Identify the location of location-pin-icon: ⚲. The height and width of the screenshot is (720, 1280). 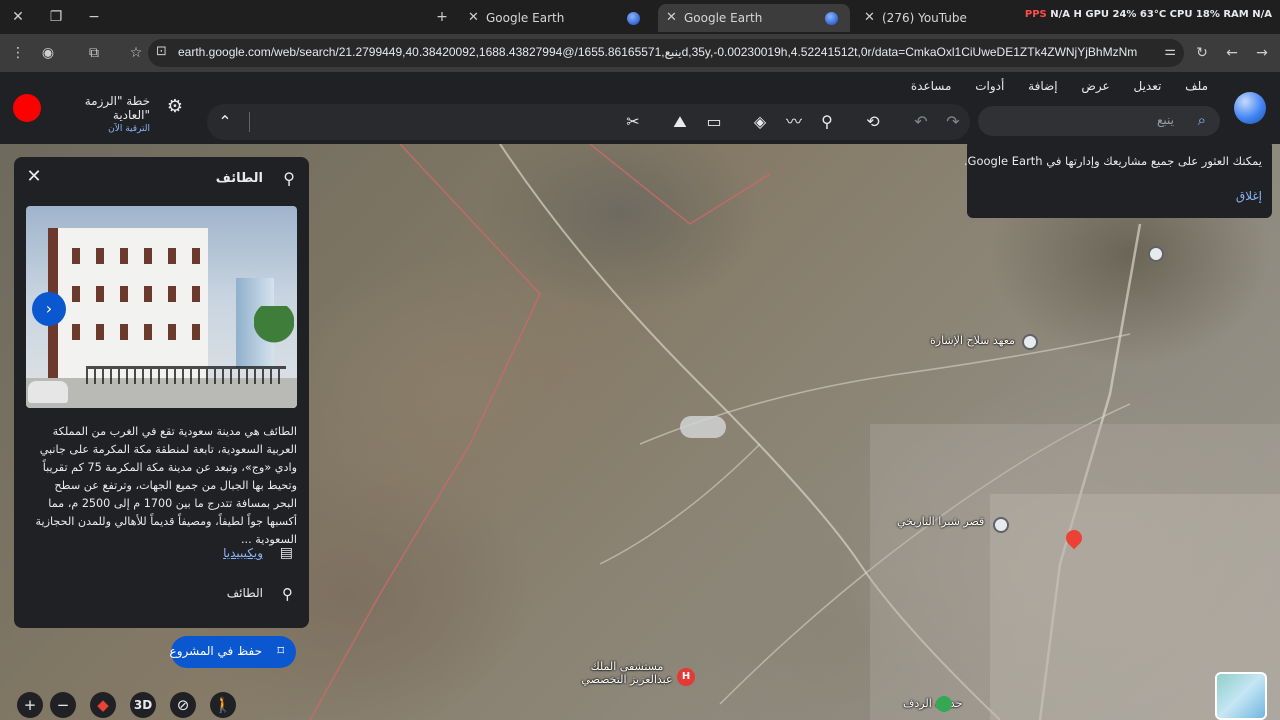
(287, 594).